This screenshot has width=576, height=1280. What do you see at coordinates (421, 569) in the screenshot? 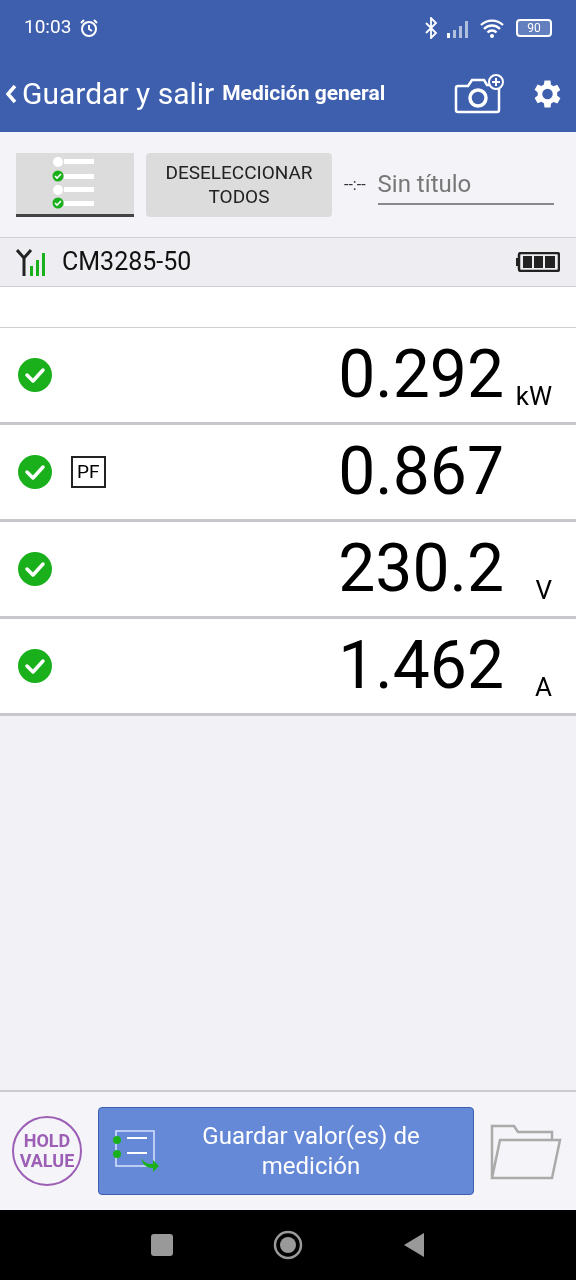
I see `reading-value: 230.2` at bounding box center [421, 569].